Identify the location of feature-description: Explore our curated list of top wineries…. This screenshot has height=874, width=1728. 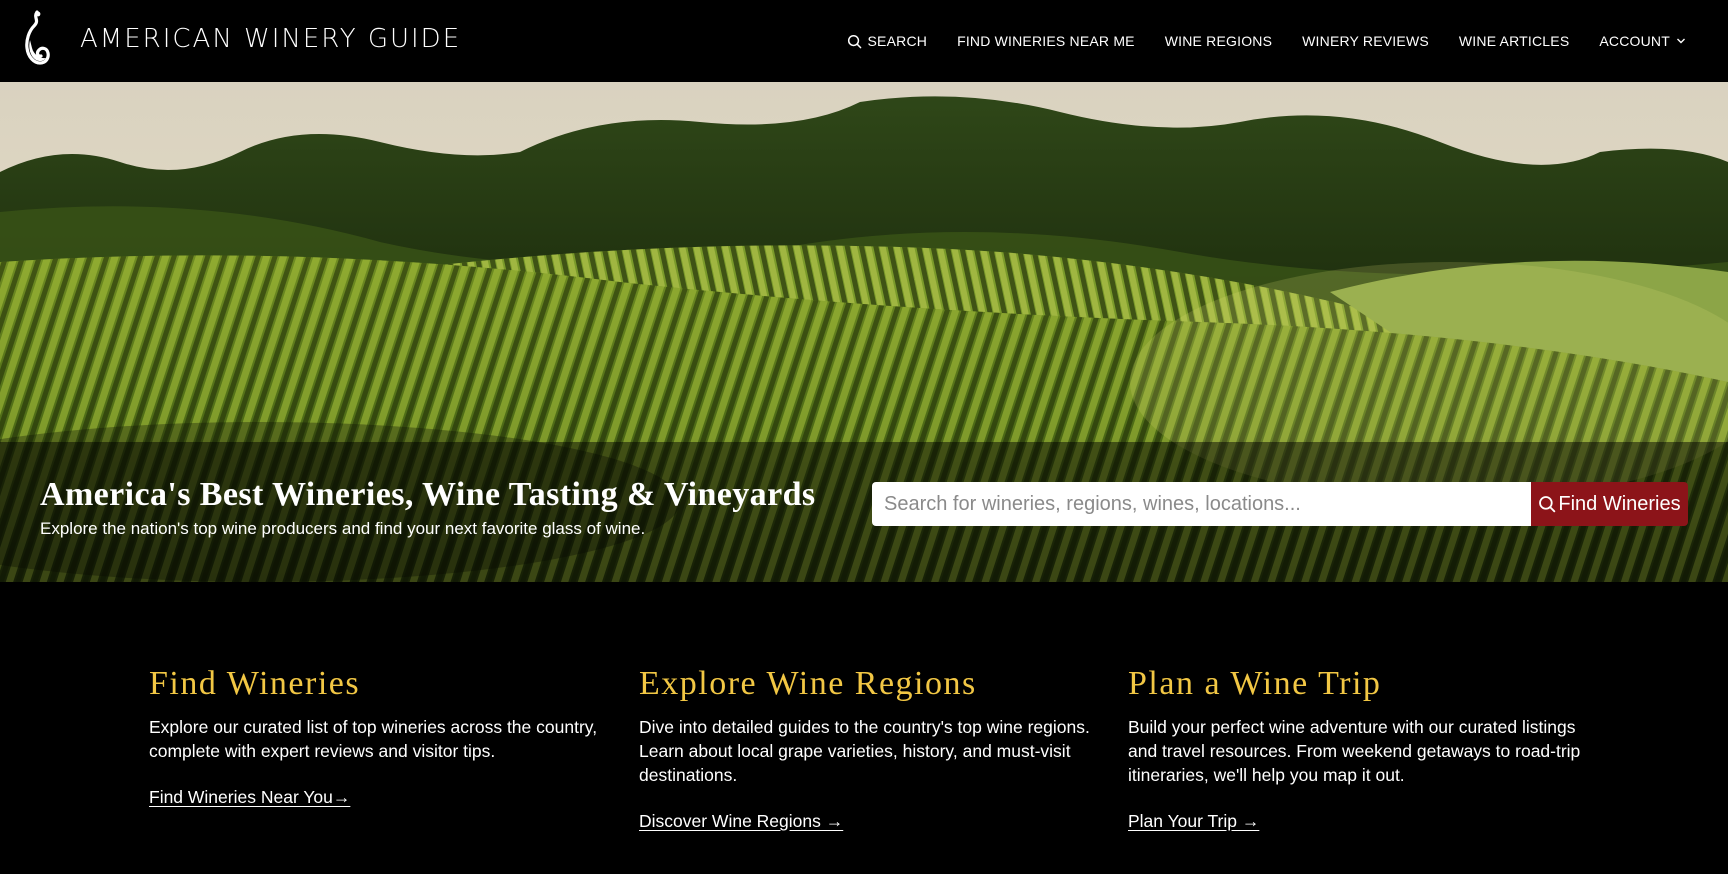
(373, 739).